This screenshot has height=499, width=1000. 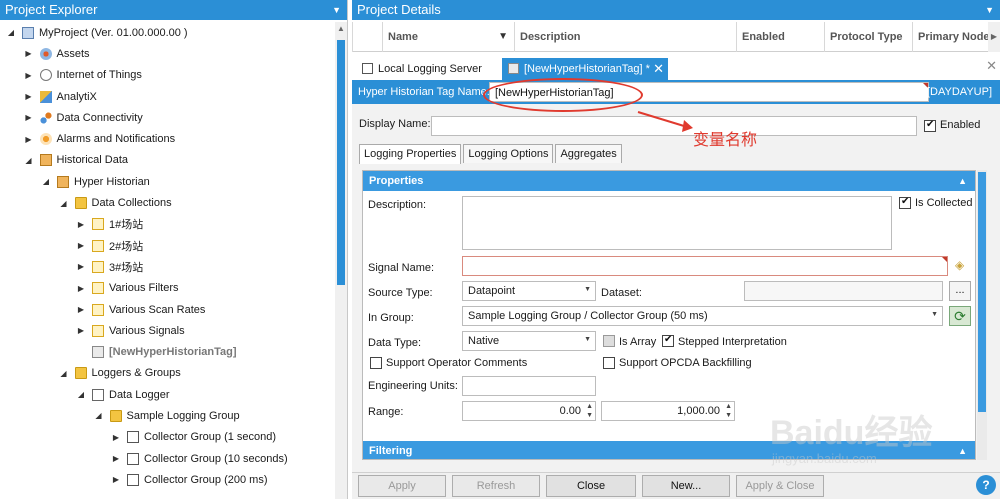 I want to click on refresh-button: Refresh, so click(x=496, y=486).